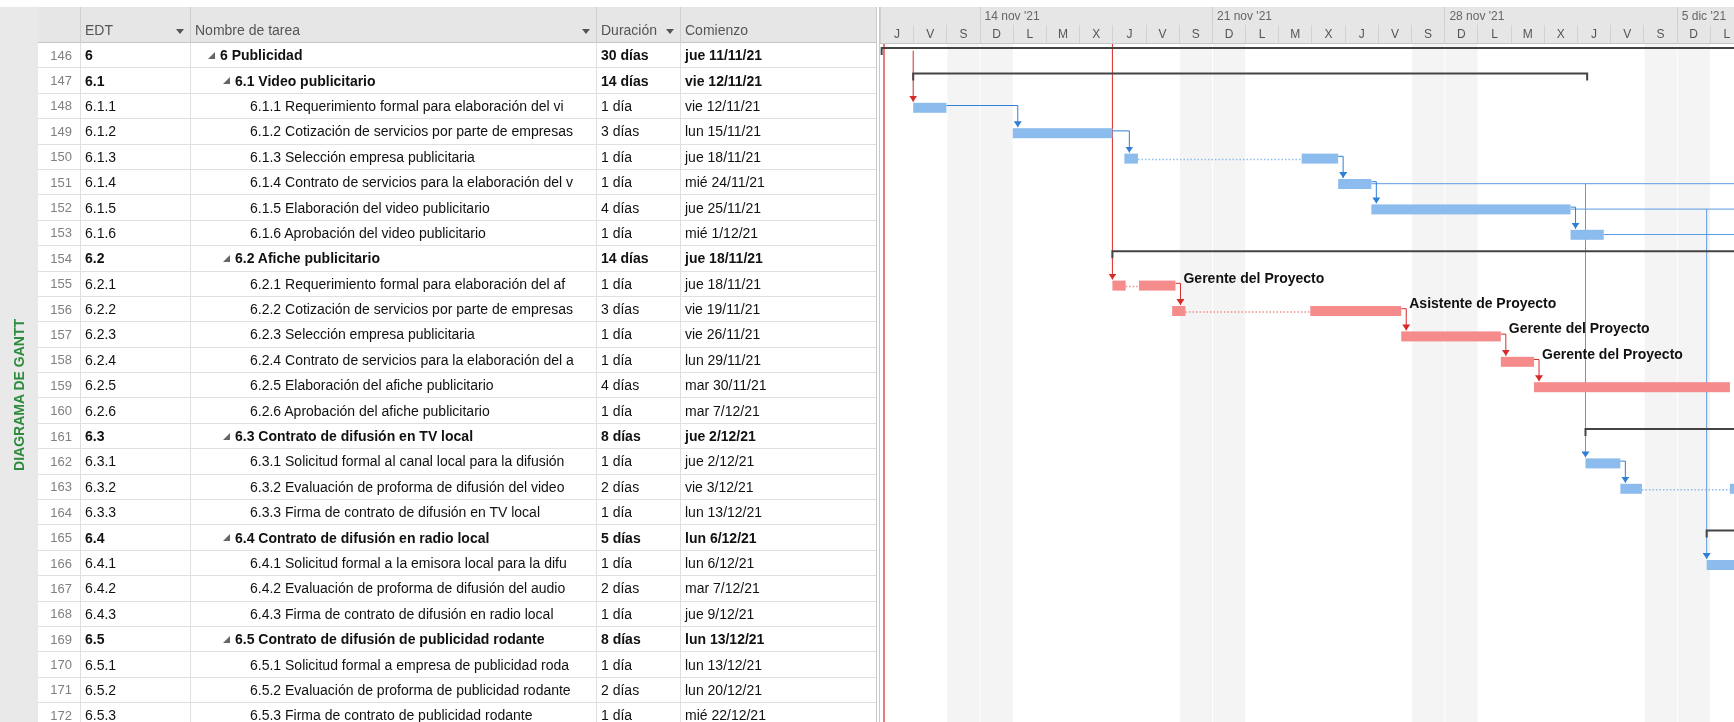 The height and width of the screenshot is (722, 1734). What do you see at coordinates (59, 712) in the screenshot?
I see `row-number: 172` at bounding box center [59, 712].